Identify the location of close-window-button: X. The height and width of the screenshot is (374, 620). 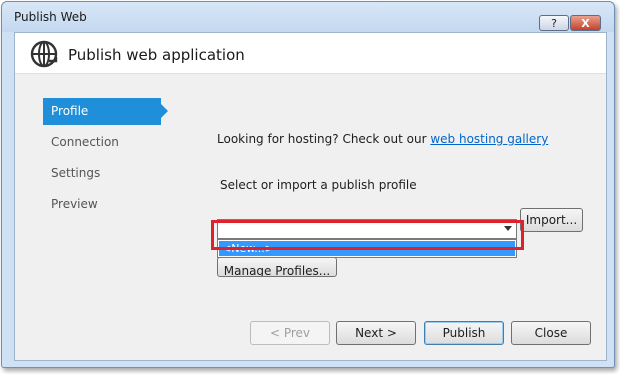
(585, 23).